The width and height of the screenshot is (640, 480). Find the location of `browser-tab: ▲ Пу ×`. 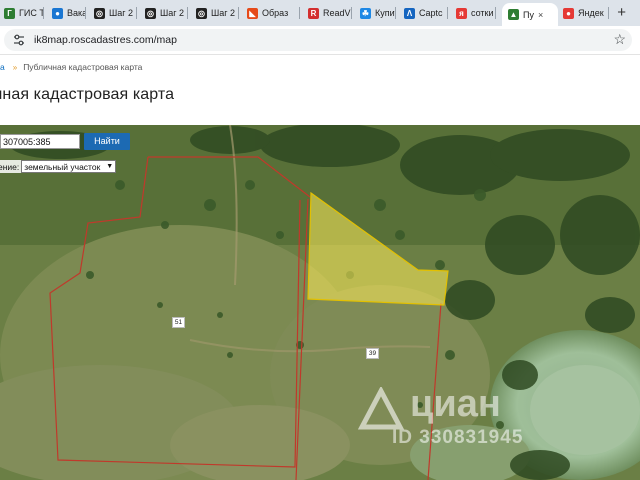

browser-tab: ▲ Пу × is located at coordinates (530, 14).